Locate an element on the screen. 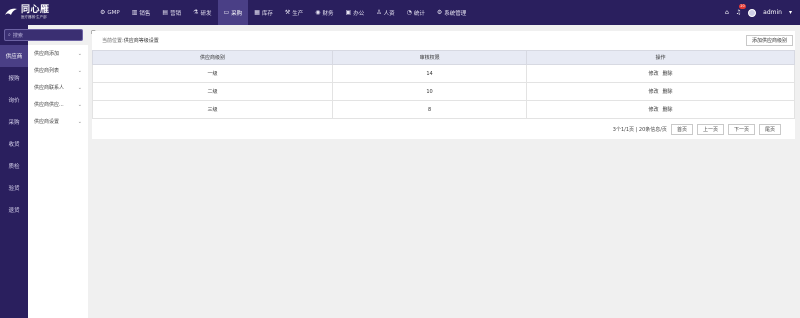  nav-production: ⚒ 生产 is located at coordinates (294, 12).